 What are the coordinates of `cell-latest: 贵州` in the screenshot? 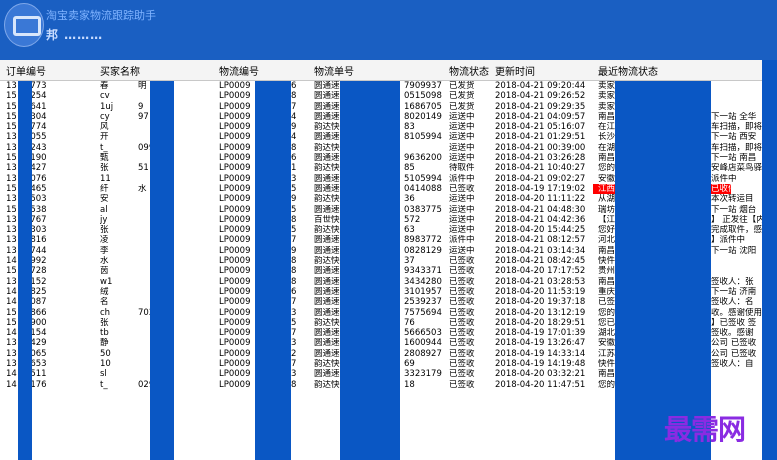 It's located at (607, 271).